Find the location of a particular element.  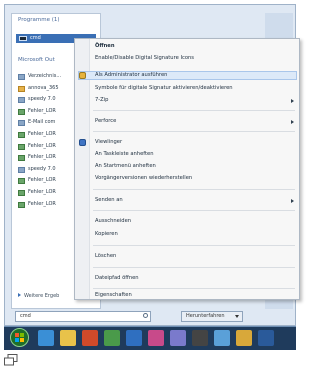

taskbar is located at coordinates (150, 338).